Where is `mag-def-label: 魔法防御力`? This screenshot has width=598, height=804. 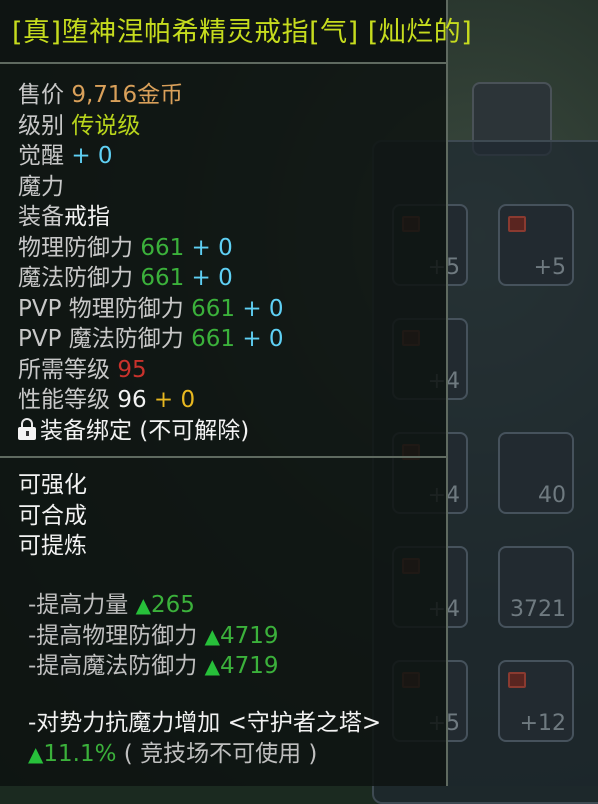 mag-def-label: 魔法防御力 is located at coordinates (75, 278).